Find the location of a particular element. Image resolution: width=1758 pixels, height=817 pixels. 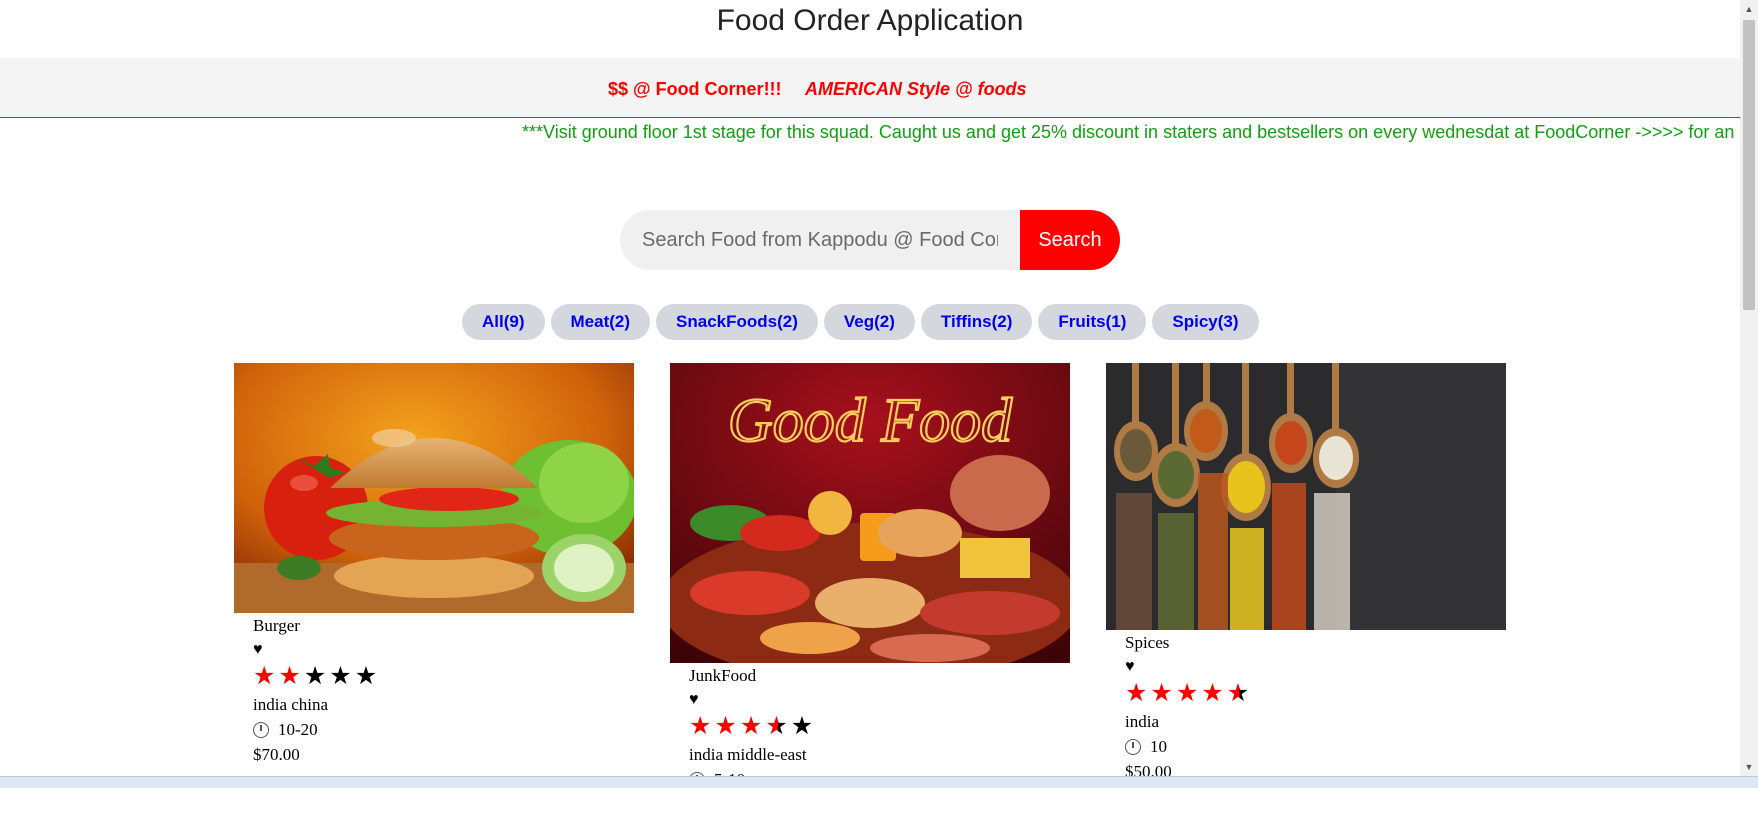

food-name: JunkFood is located at coordinates (723, 675).